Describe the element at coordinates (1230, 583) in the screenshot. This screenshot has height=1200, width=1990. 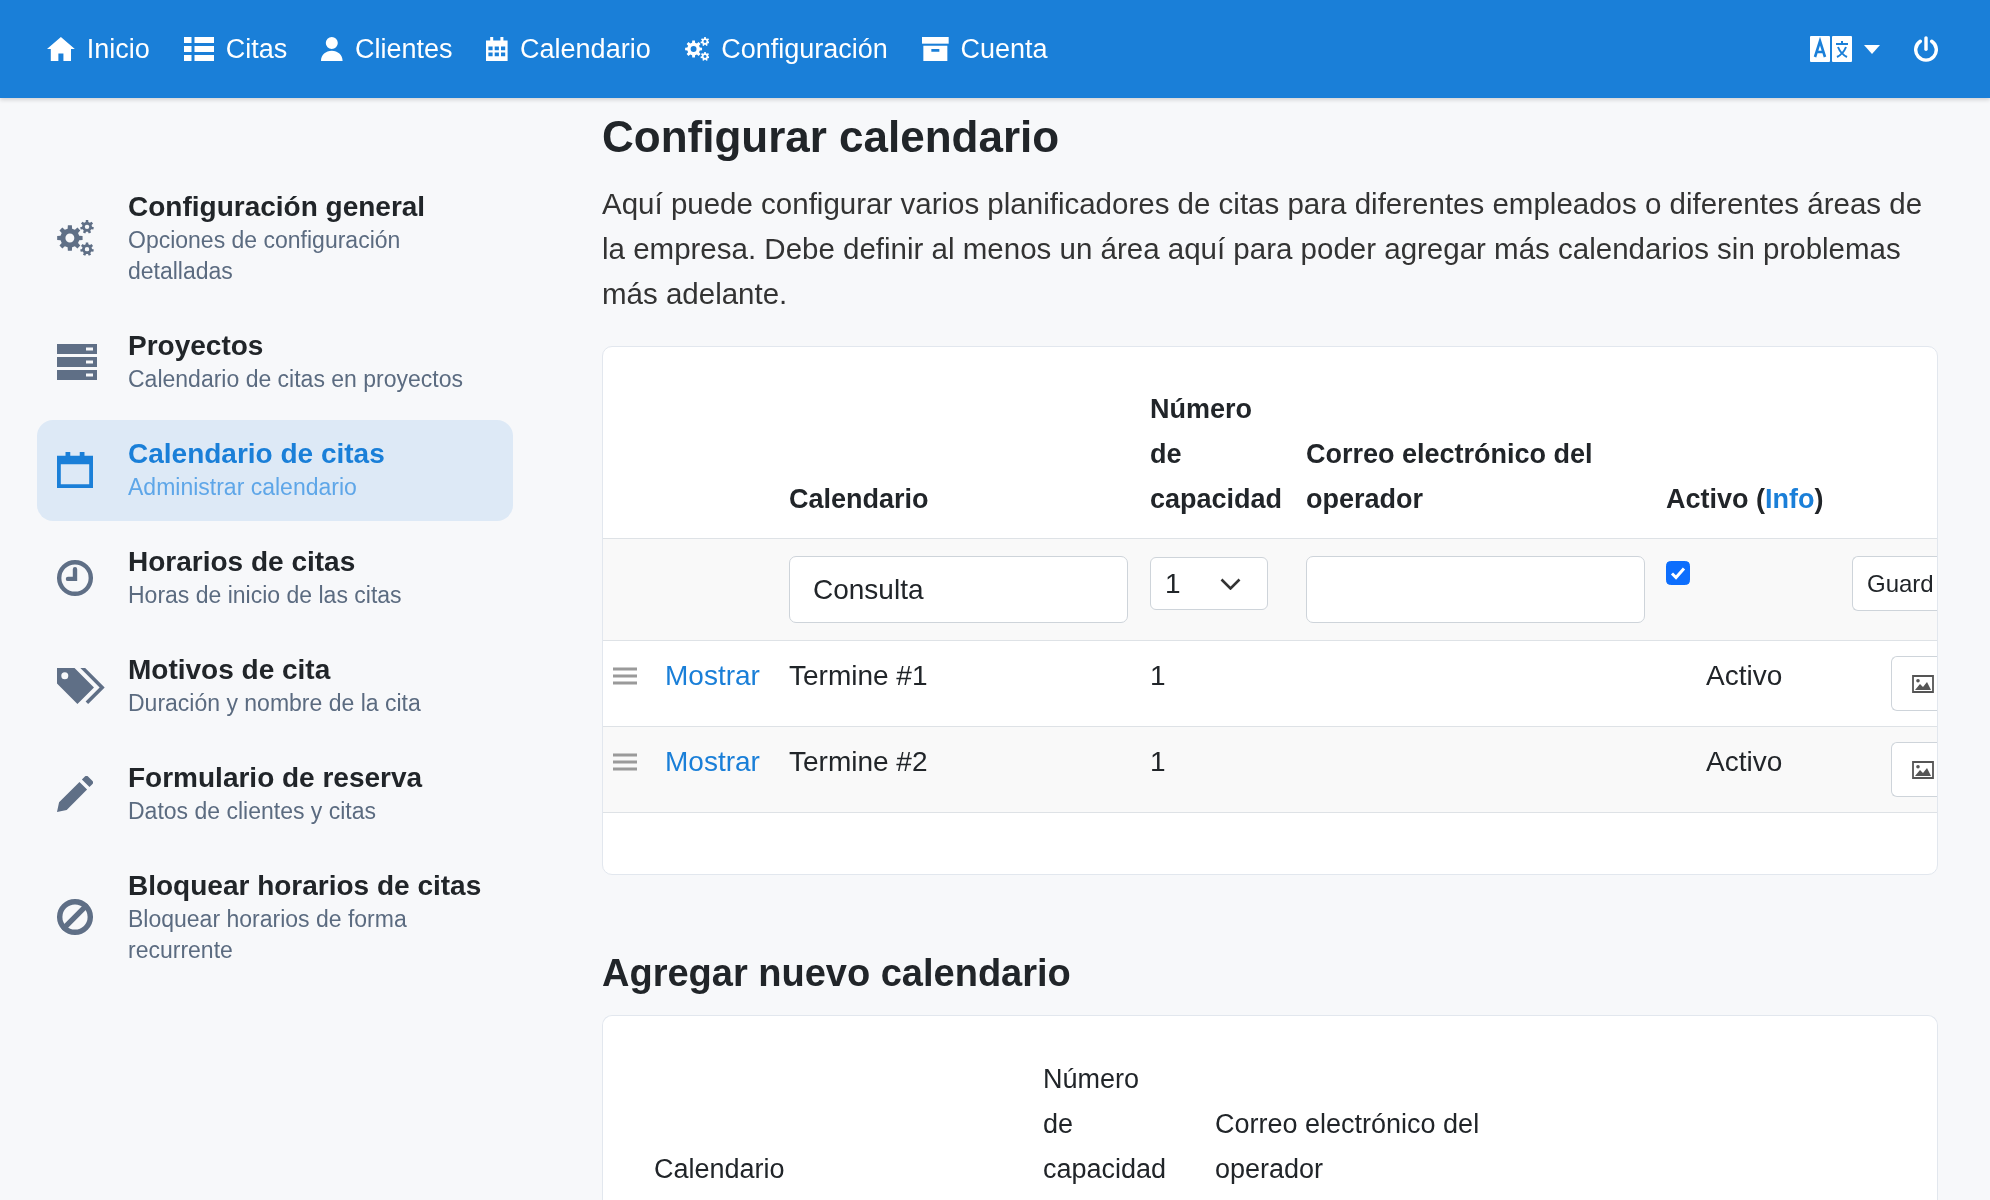
I see `chevron-down-icon` at that location.